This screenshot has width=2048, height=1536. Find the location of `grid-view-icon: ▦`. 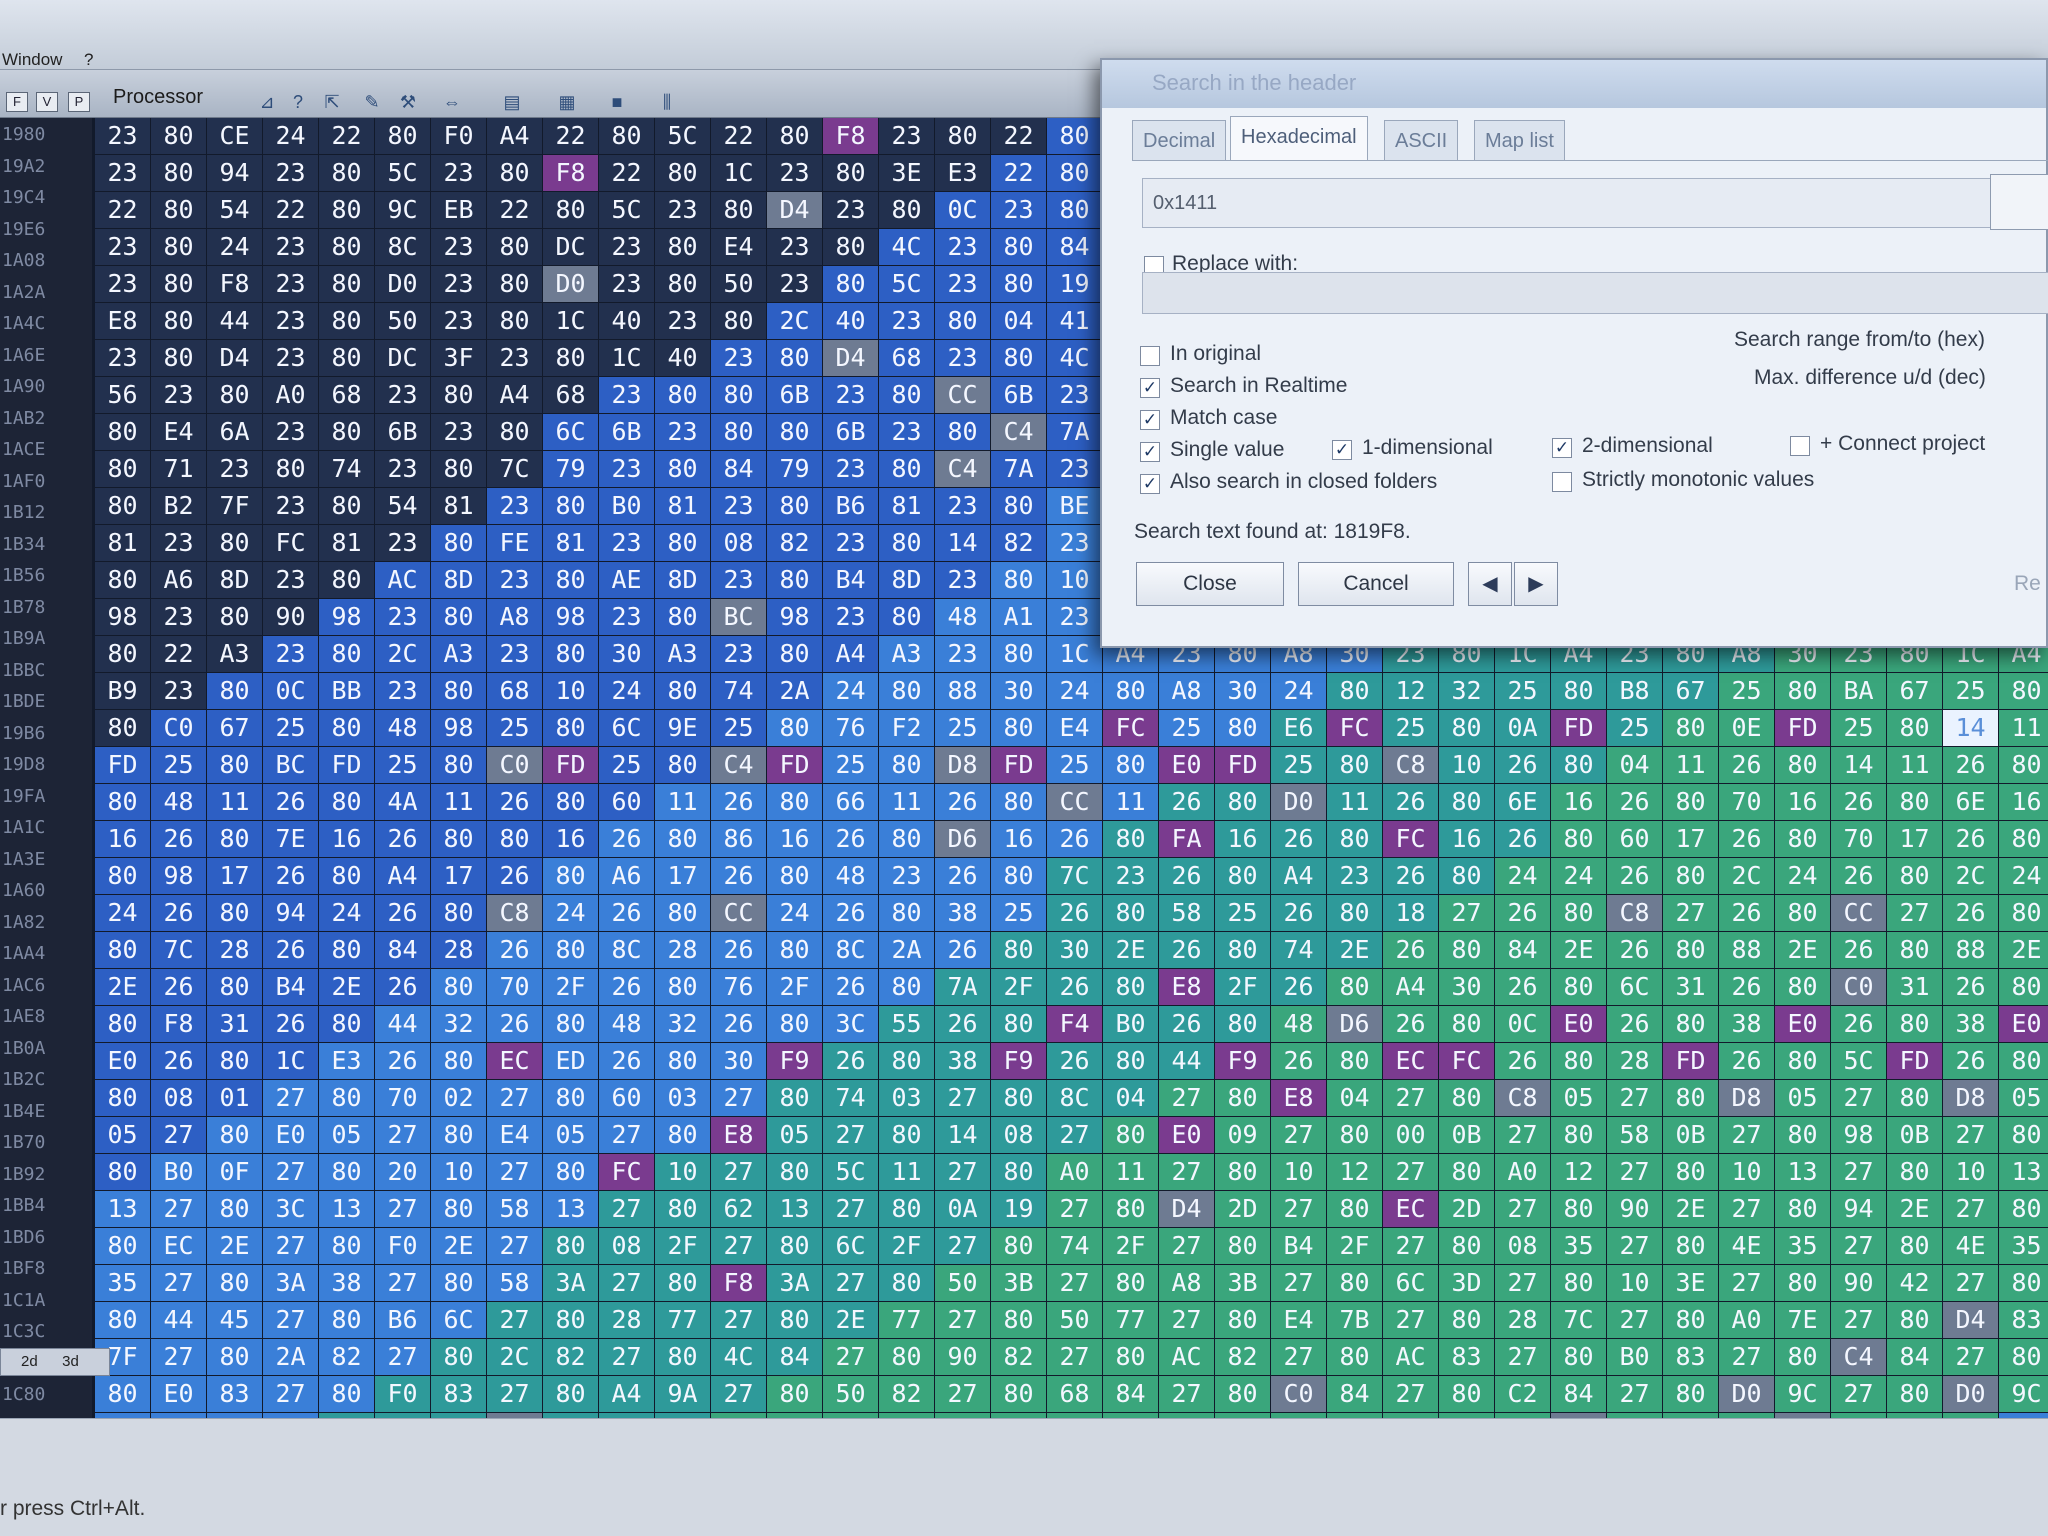

grid-view-icon: ▦ is located at coordinates (567, 102).